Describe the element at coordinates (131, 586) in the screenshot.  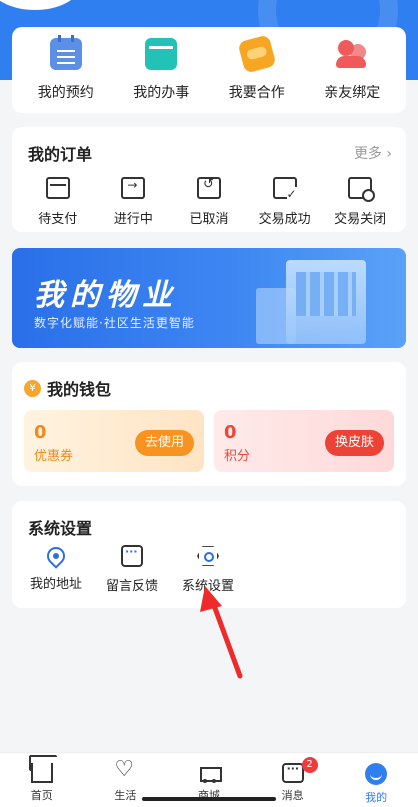
I see `settings-item-label: 留言反馈` at that location.